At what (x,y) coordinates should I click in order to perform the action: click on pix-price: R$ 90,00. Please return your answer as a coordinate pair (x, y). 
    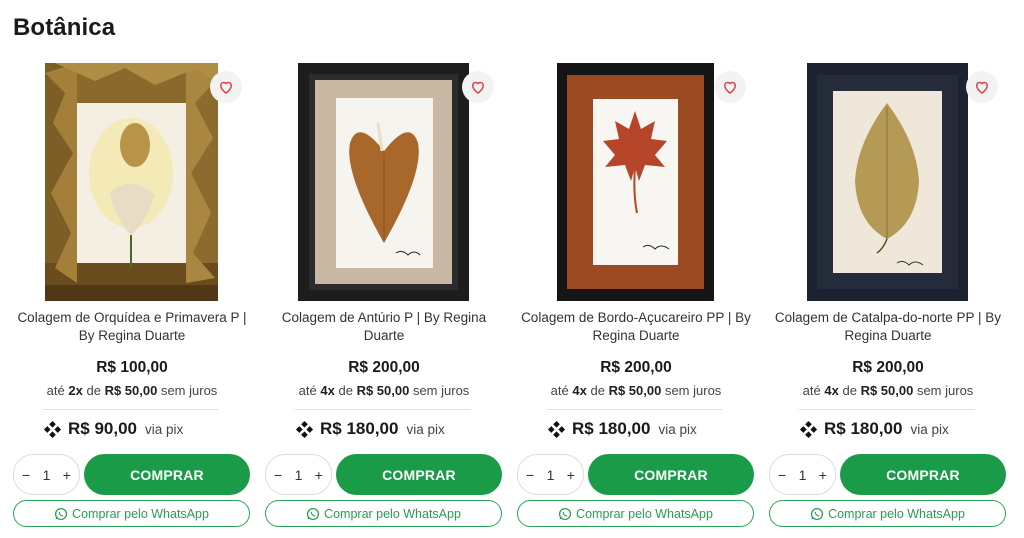
    Looking at the image, I should click on (102, 428).